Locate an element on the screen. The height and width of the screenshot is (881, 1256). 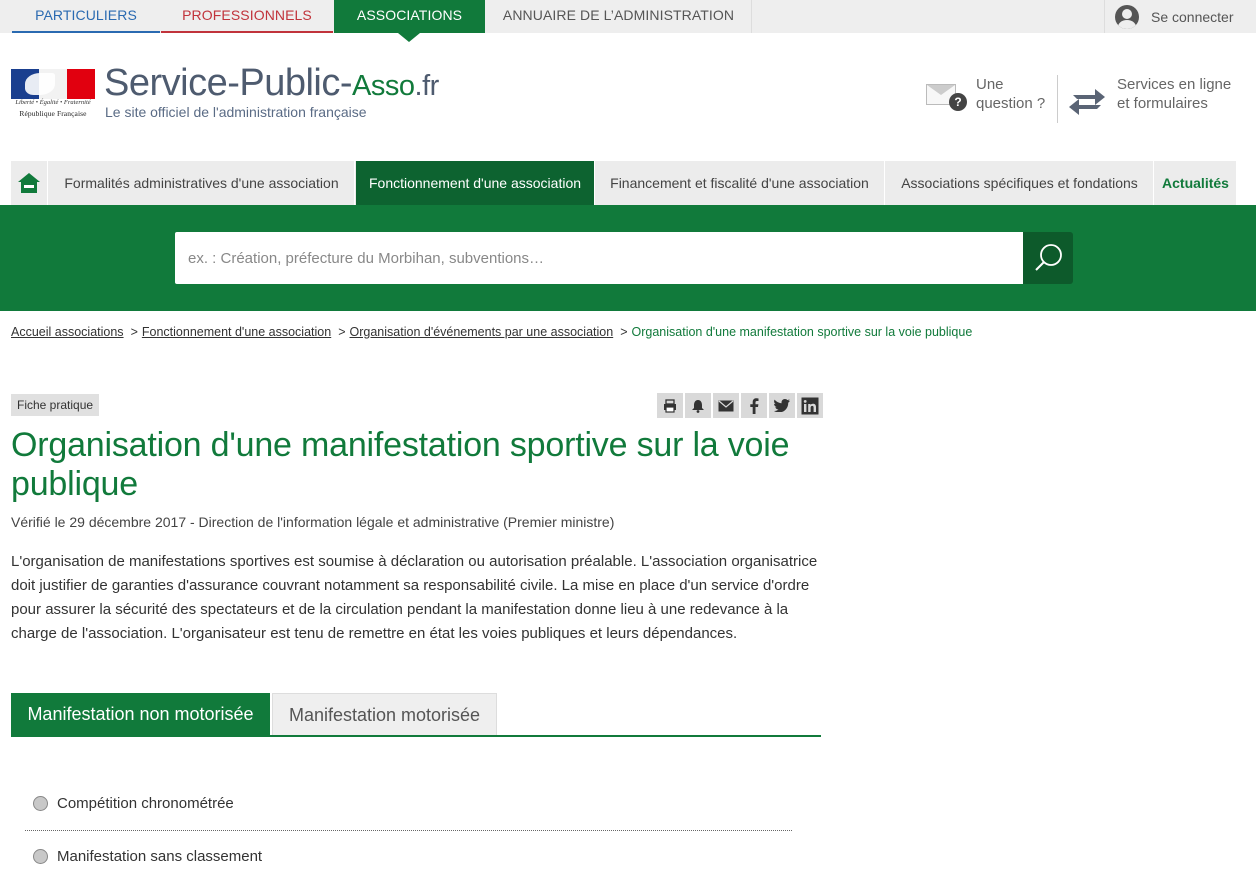
option-label: Manifestation sans classement is located at coordinates (160, 856).